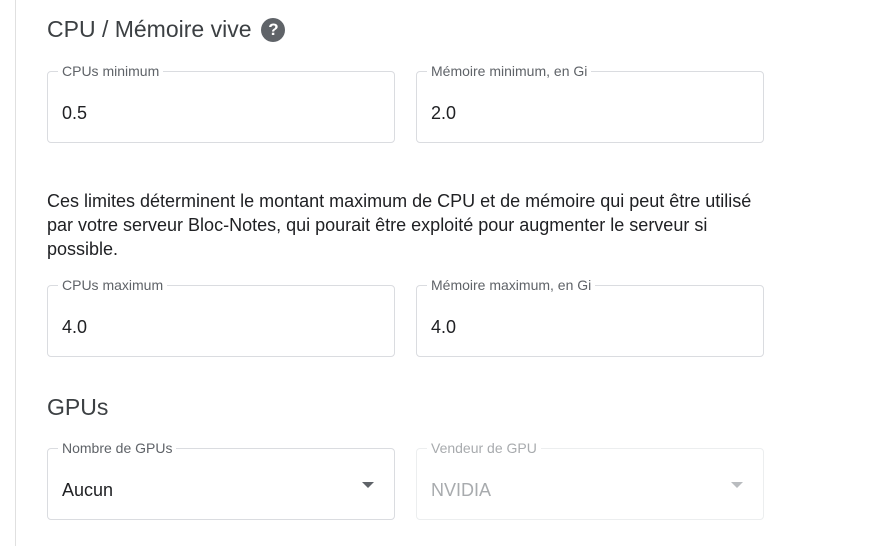  What do you see at coordinates (590, 317) in the screenshot?
I see `memory-maximum-field: Mémoire maximum, en Gi 4.0` at bounding box center [590, 317].